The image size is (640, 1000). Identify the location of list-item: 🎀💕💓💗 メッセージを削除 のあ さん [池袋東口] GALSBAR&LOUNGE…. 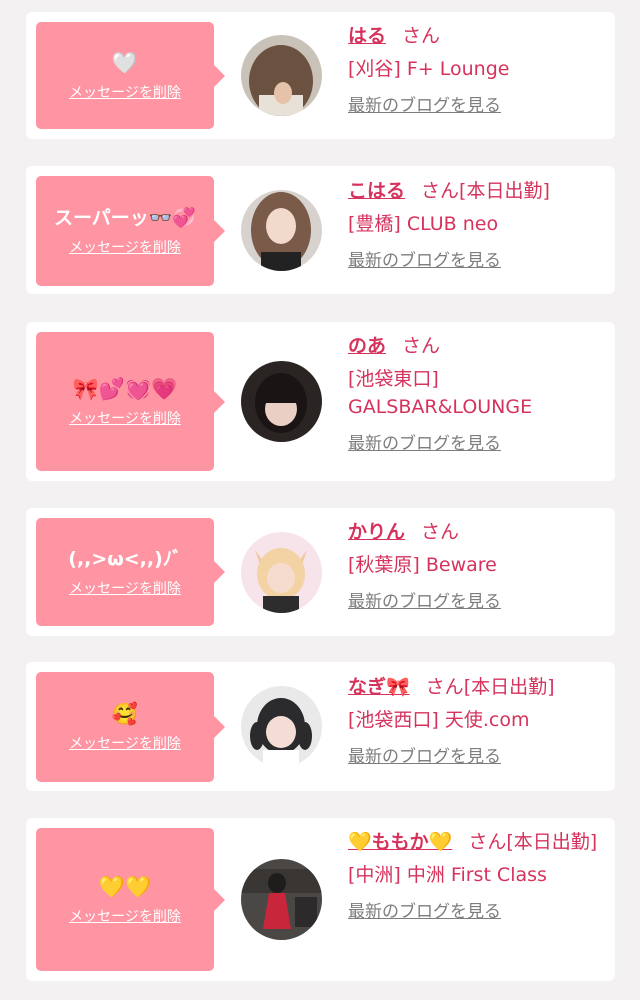
(320, 401).